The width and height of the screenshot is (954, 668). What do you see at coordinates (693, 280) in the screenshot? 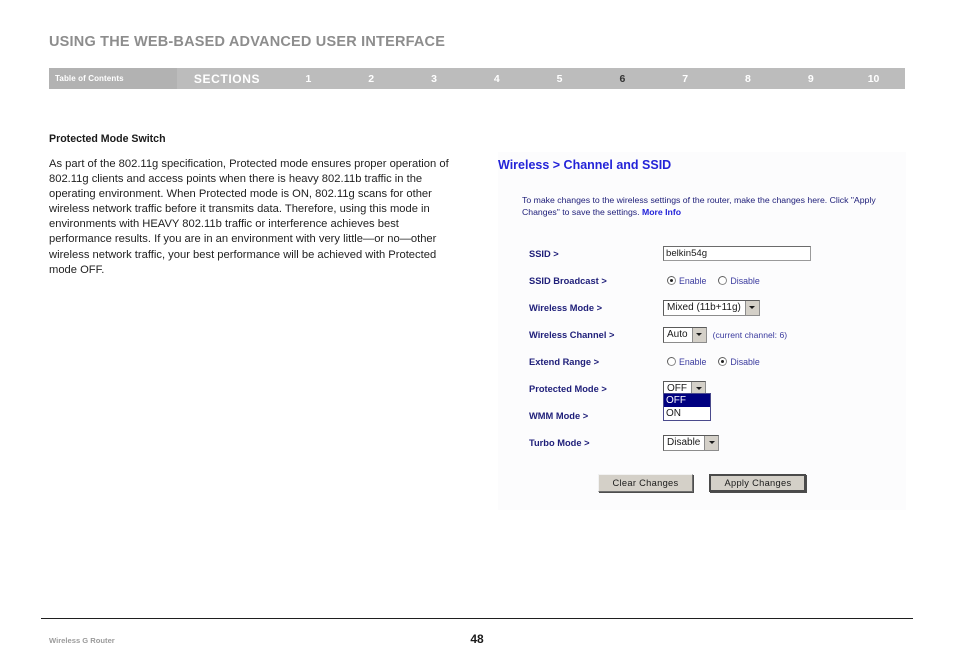
I see `ssid-broadcast-enable-label: Enable` at bounding box center [693, 280].